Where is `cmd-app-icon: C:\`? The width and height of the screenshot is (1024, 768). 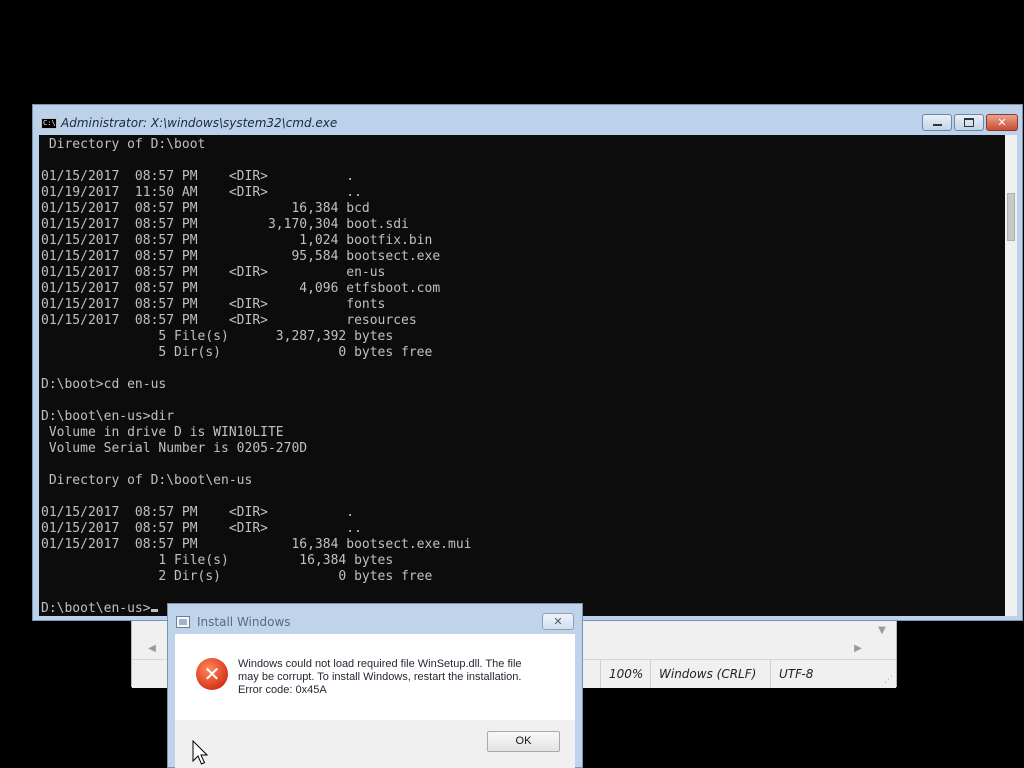
cmd-app-icon: C:\ is located at coordinates (49, 123).